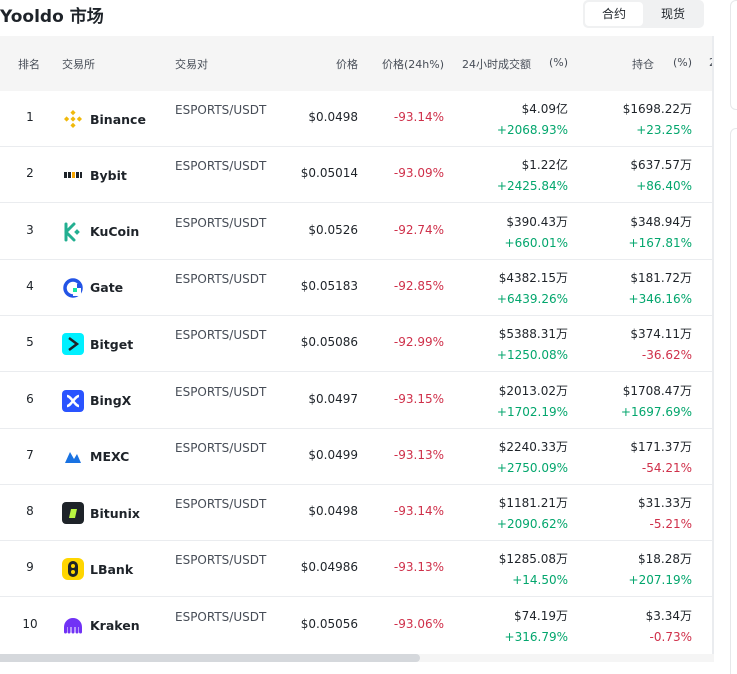 The width and height of the screenshot is (737, 674). I want to click on price: $0.04986, so click(329, 567).